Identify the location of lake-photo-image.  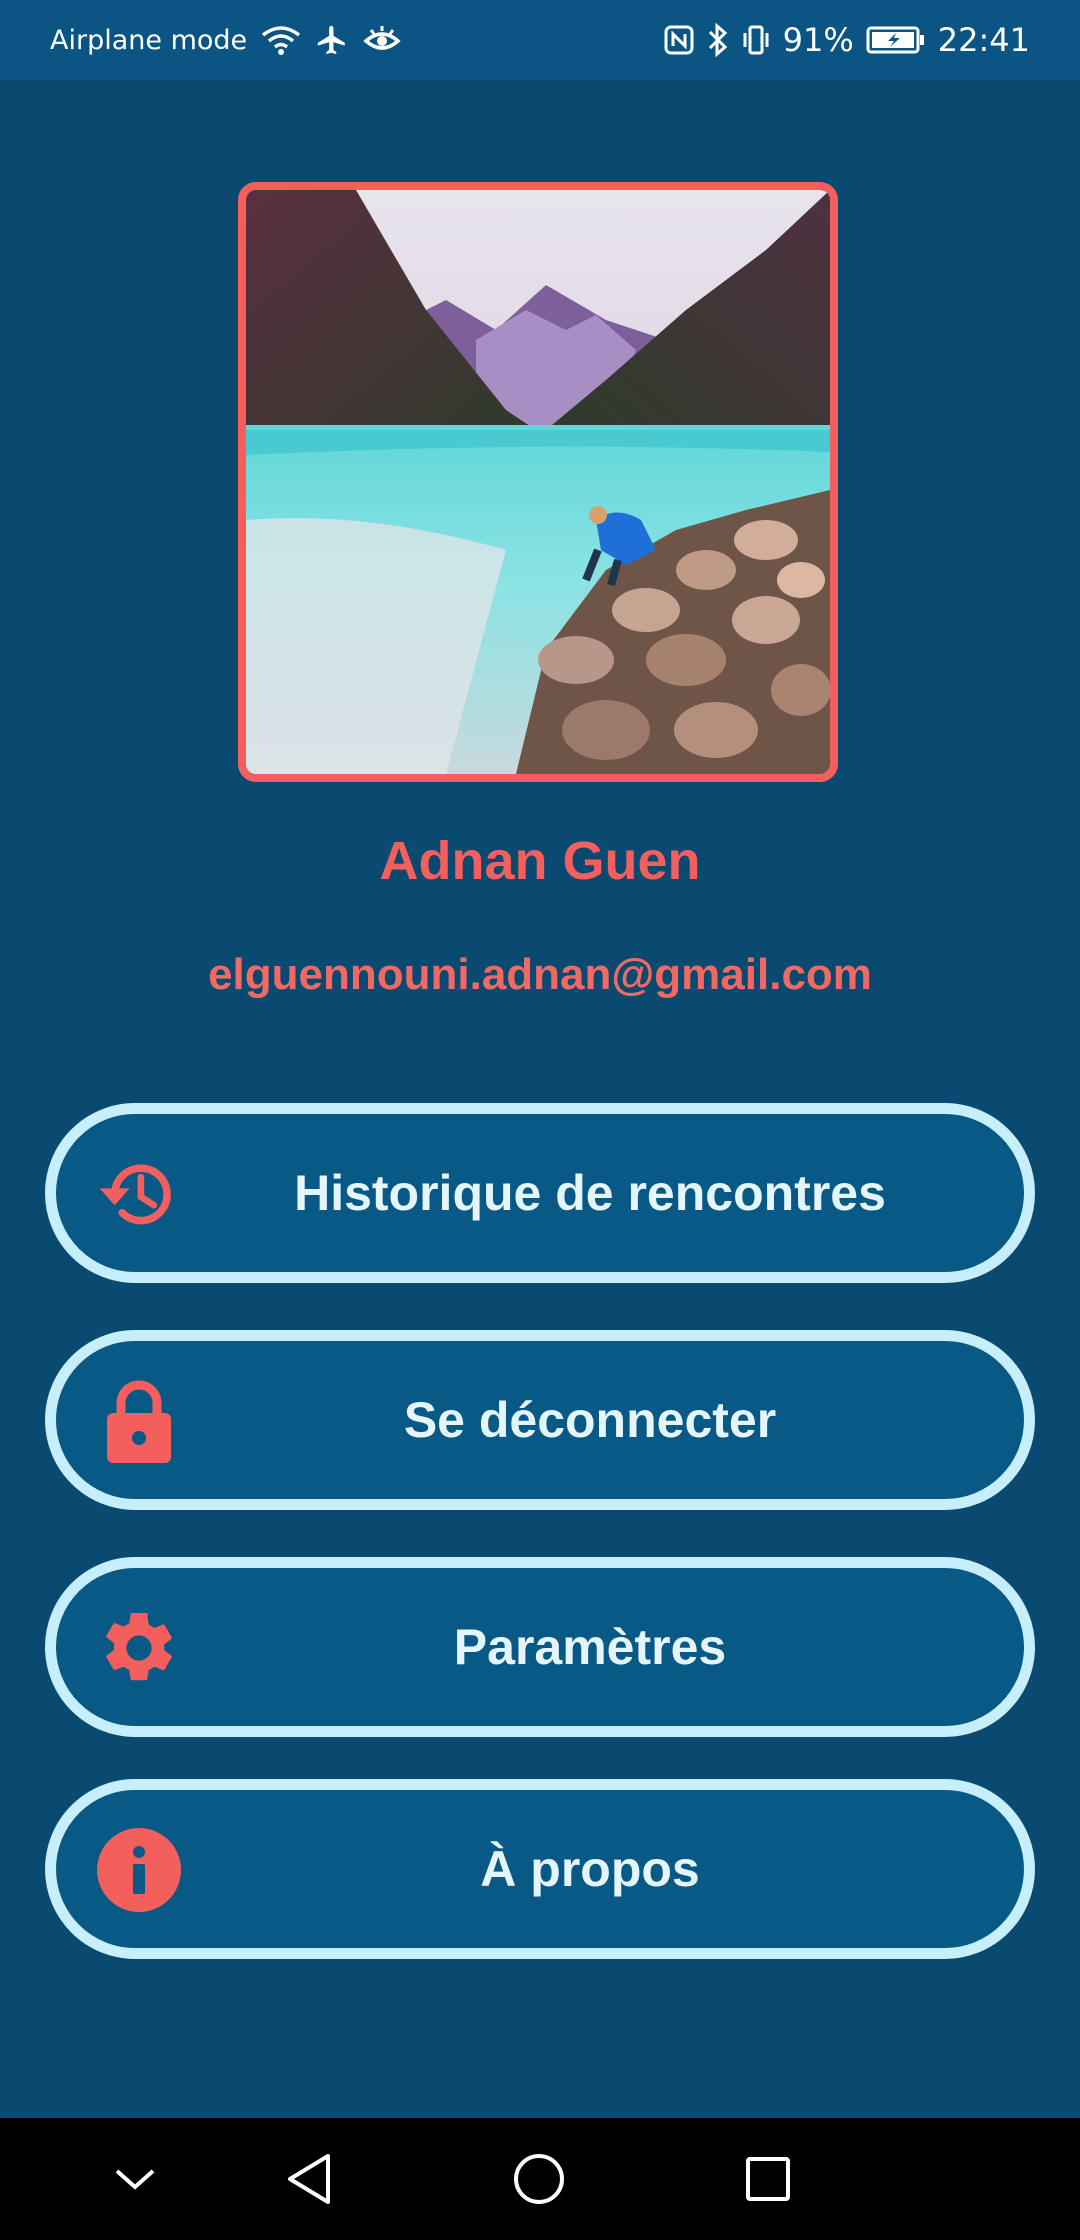
(538, 482).